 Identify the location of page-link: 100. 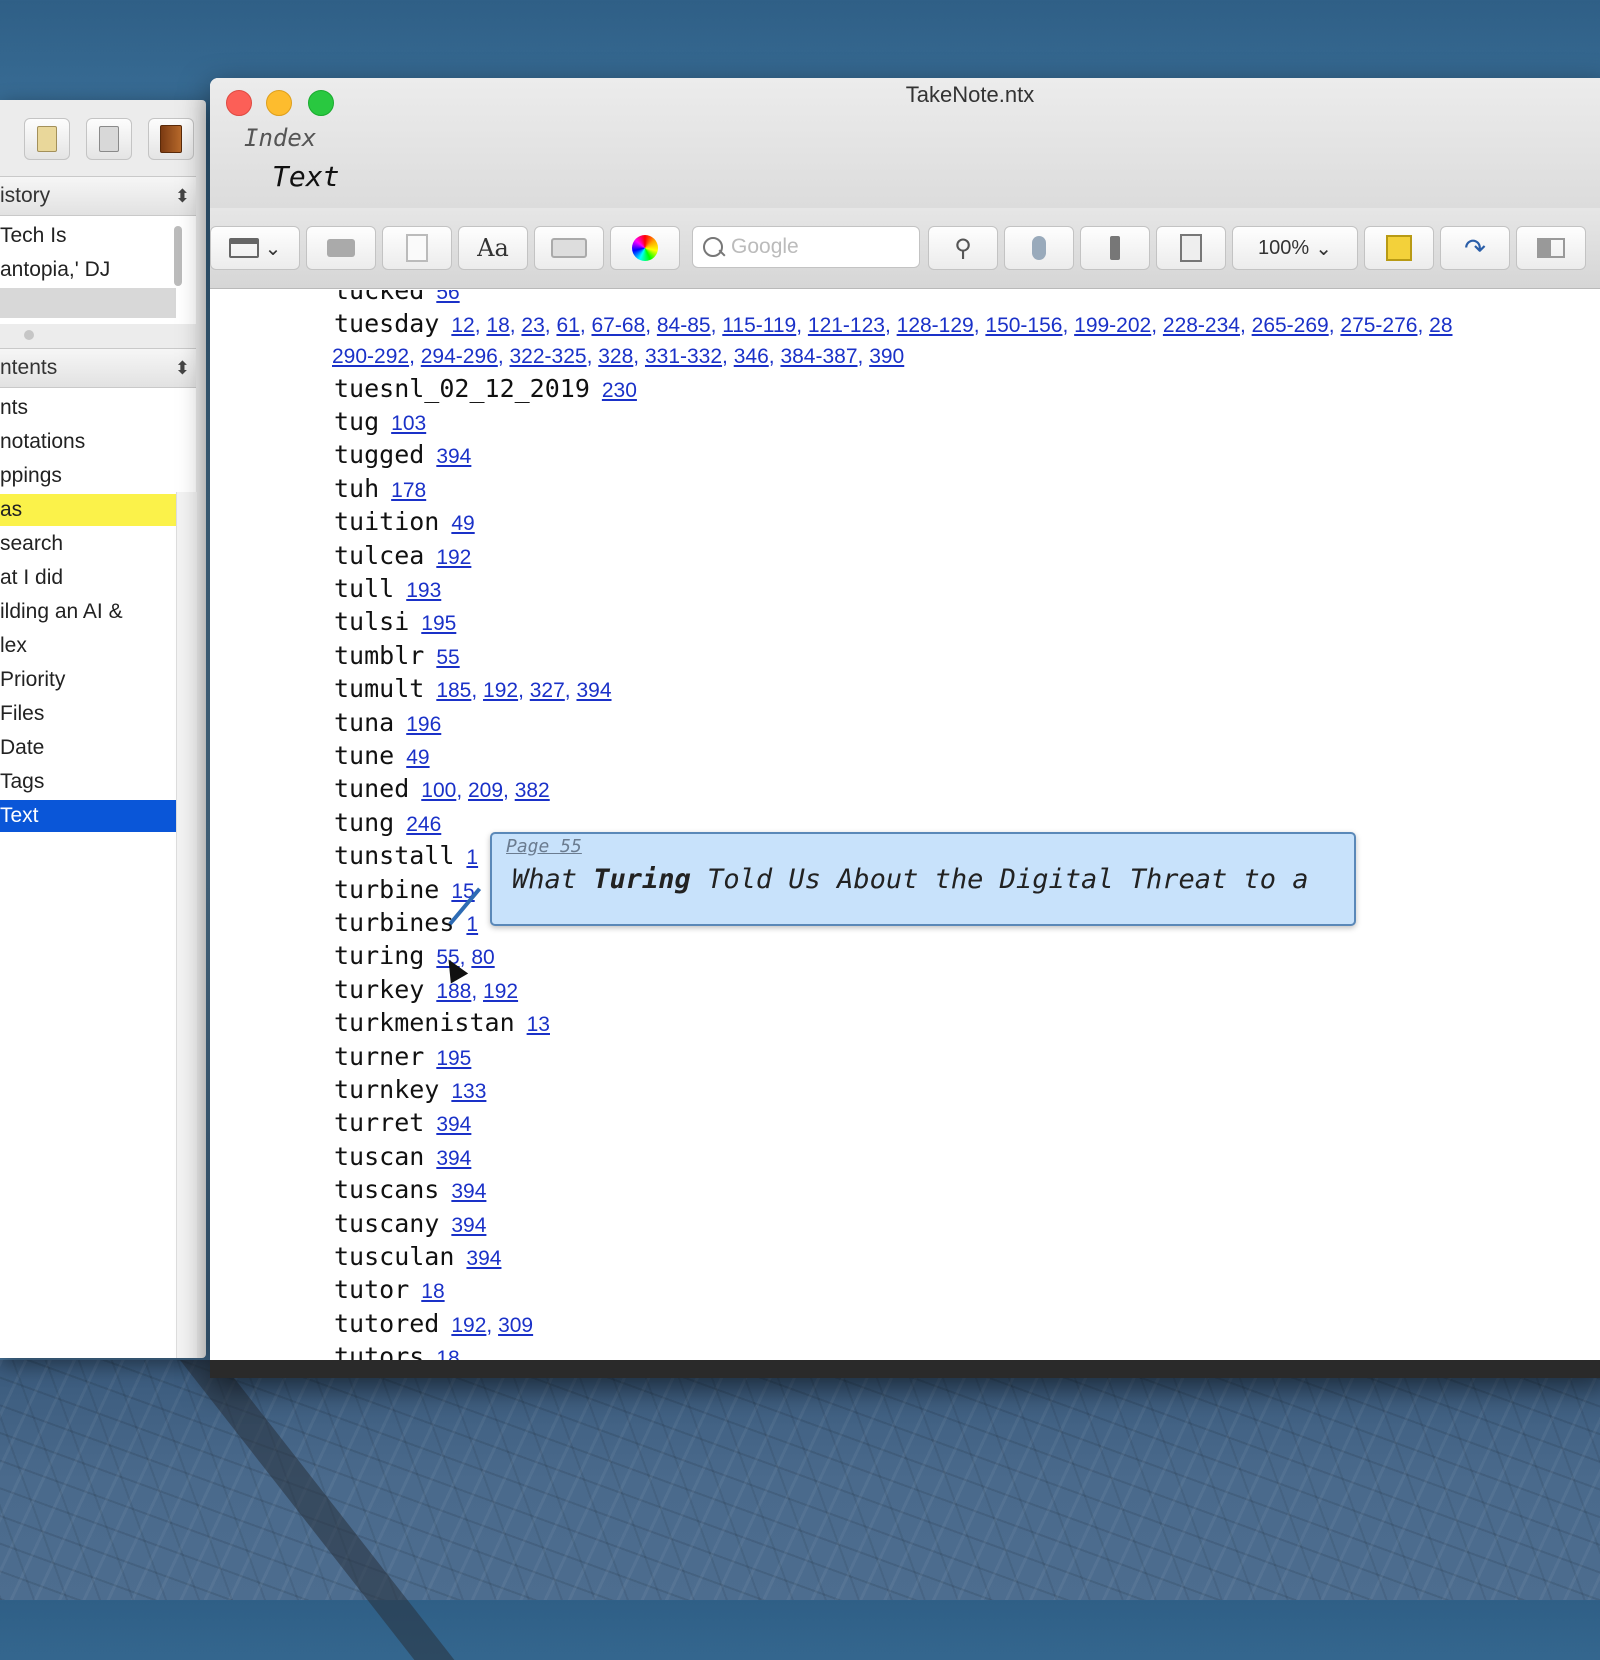
(438, 790).